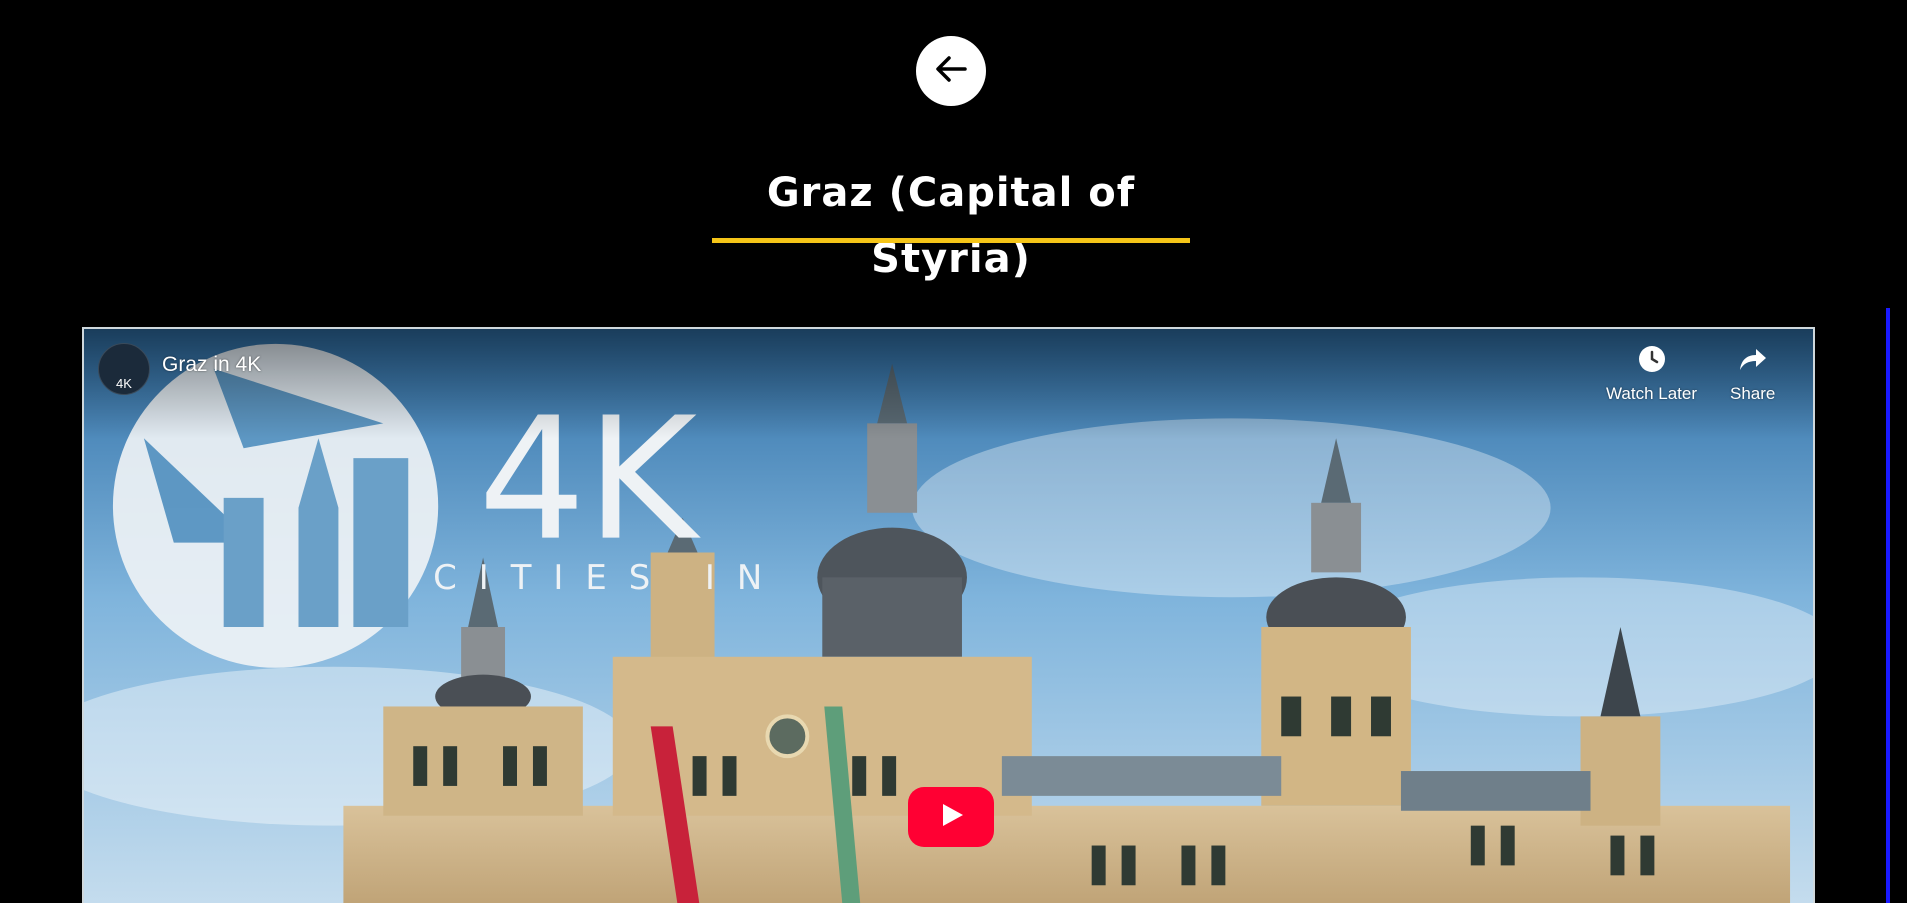  I want to click on back-button, so click(951, 71).